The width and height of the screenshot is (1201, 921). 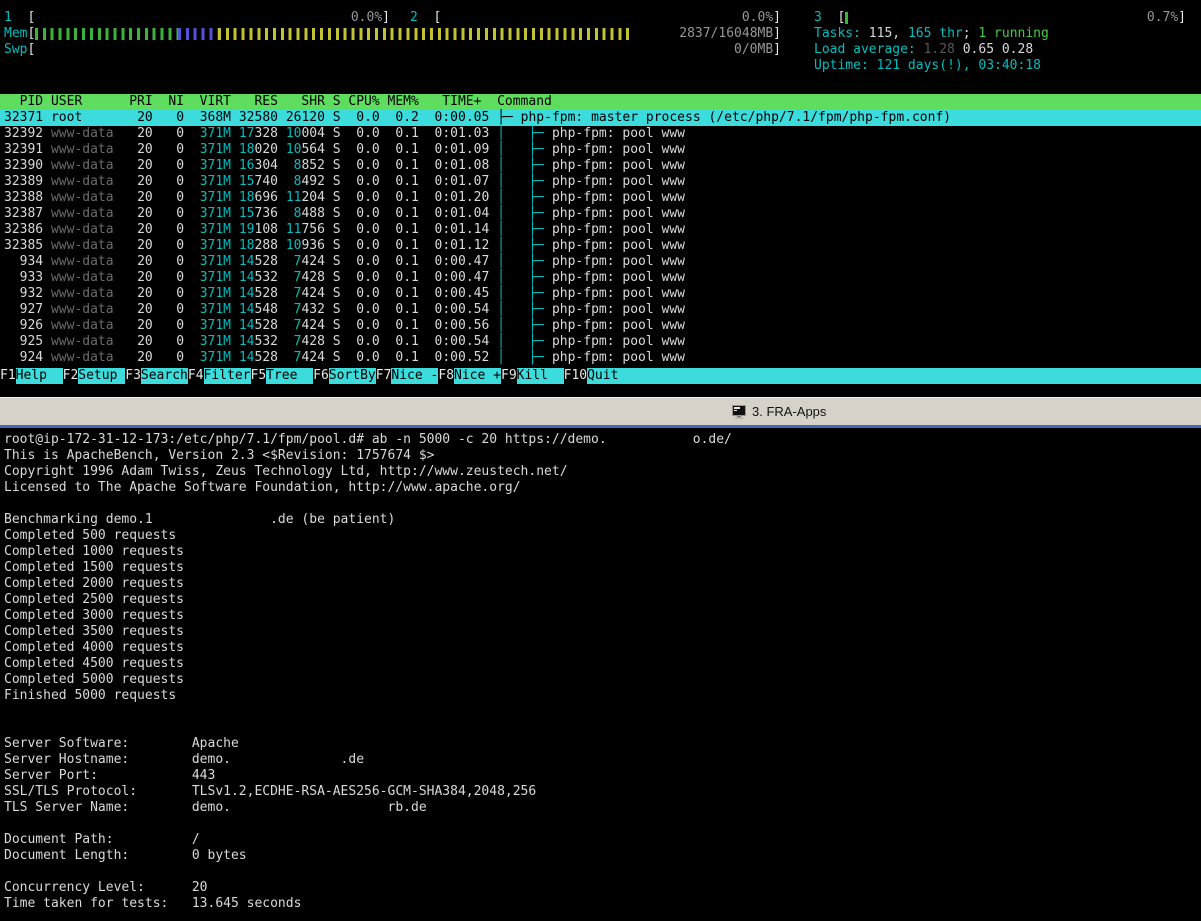 What do you see at coordinates (227, 376) in the screenshot?
I see `fkey-f4-label: Filter` at bounding box center [227, 376].